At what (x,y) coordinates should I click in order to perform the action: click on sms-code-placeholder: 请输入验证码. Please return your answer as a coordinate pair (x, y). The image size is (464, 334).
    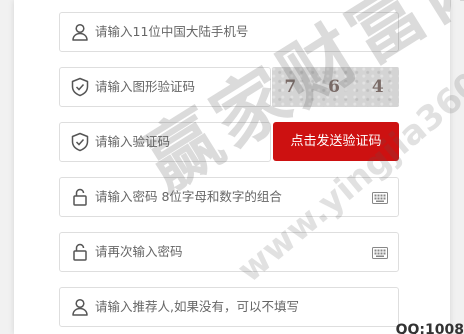
    Looking at the image, I should click on (133, 141).